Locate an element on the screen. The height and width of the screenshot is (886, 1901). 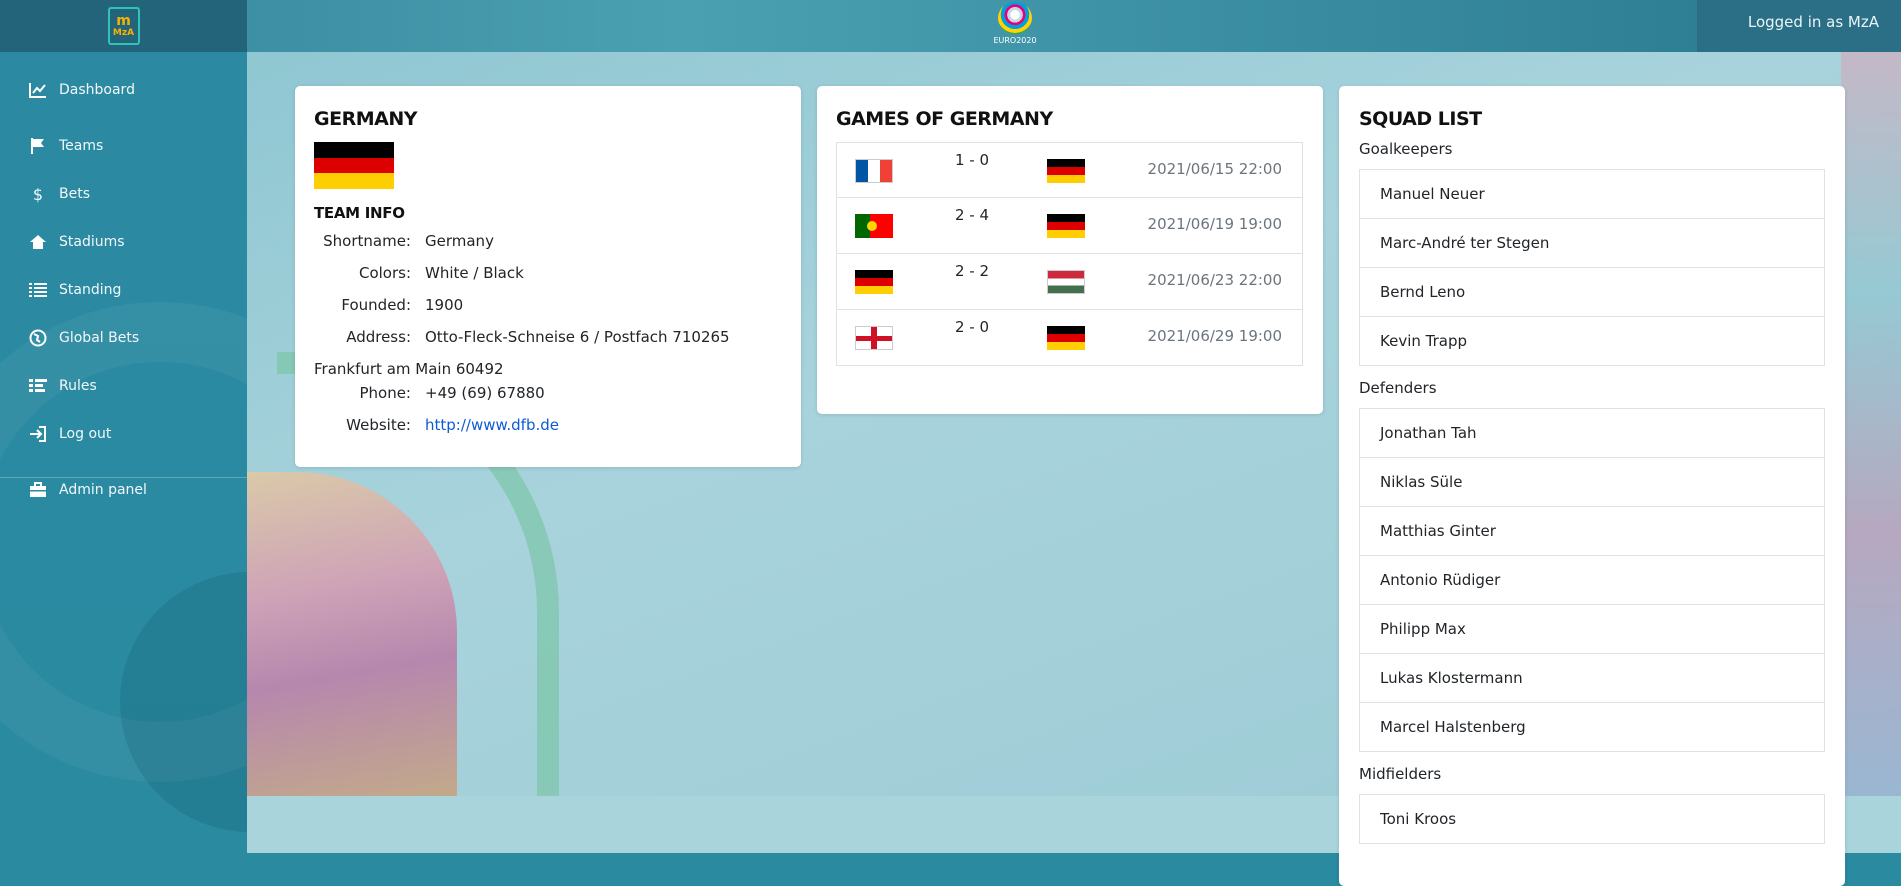
founded-label: Founded: is located at coordinates (376, 305).